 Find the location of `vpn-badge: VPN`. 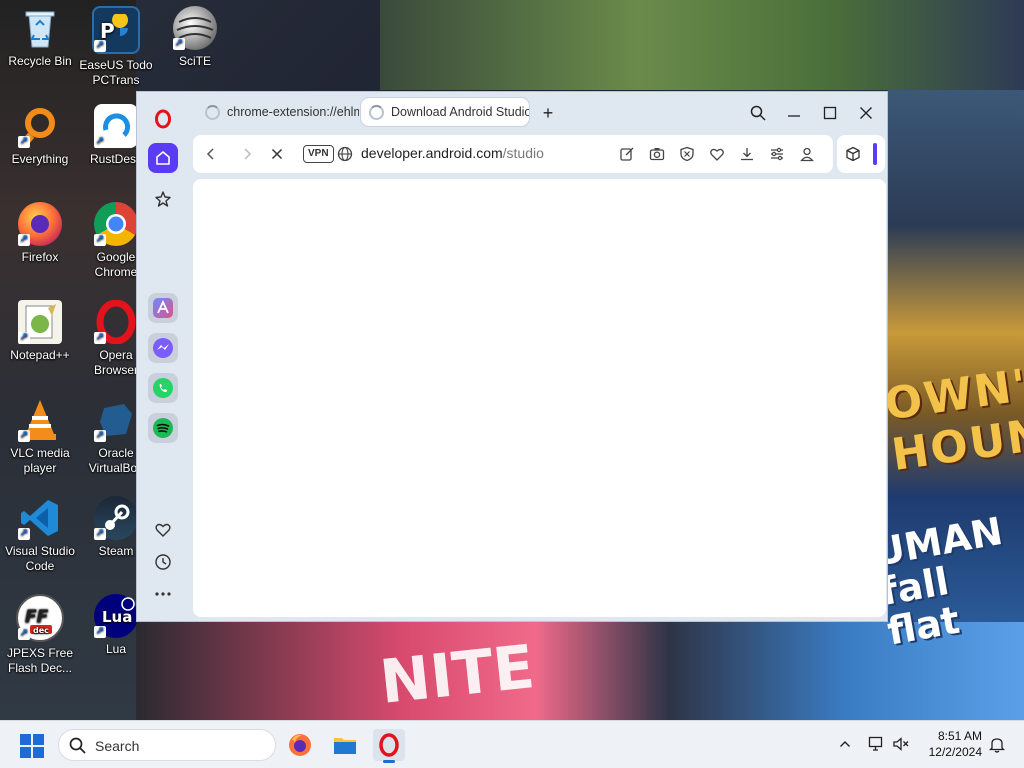

vpn-badge: VPN is located at coordinates (318, 154).